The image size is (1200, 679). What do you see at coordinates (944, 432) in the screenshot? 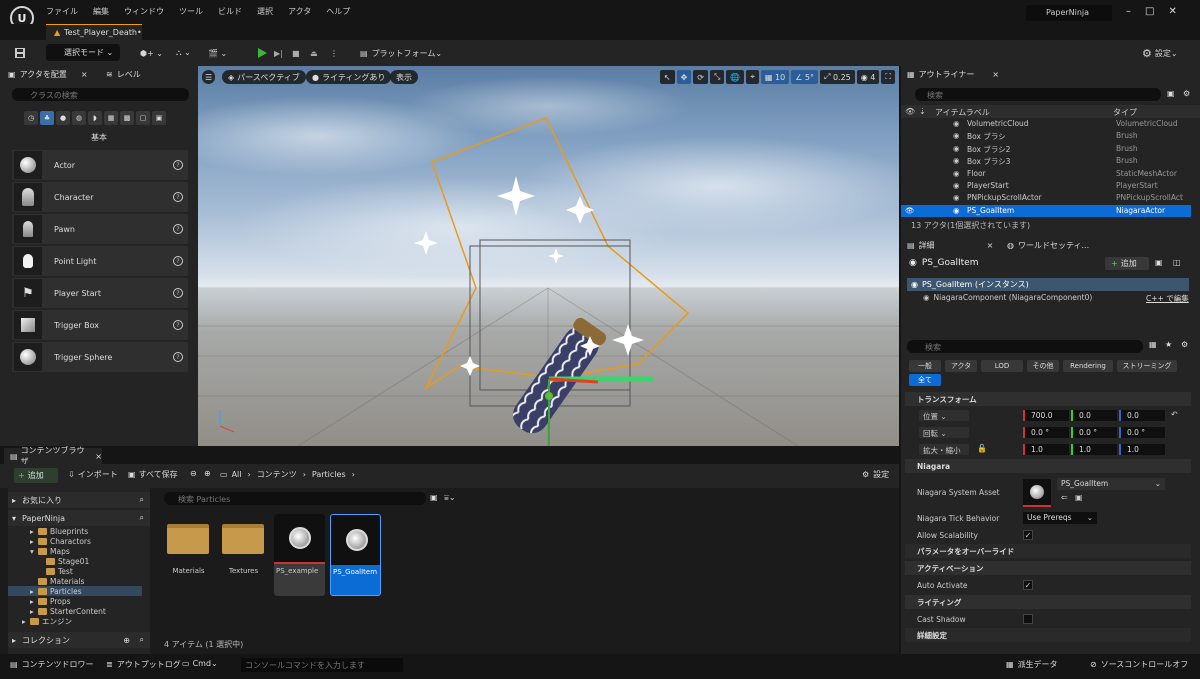
I see `rotation-dropdown: 回転 ⌄` at bounding box center [944, 432].